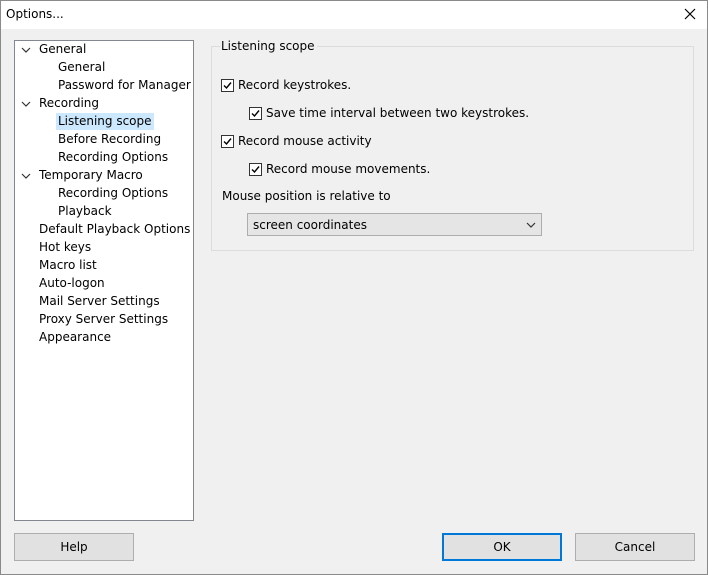  I want to click on tree-item-label: Listening scope, so click(105, 121).